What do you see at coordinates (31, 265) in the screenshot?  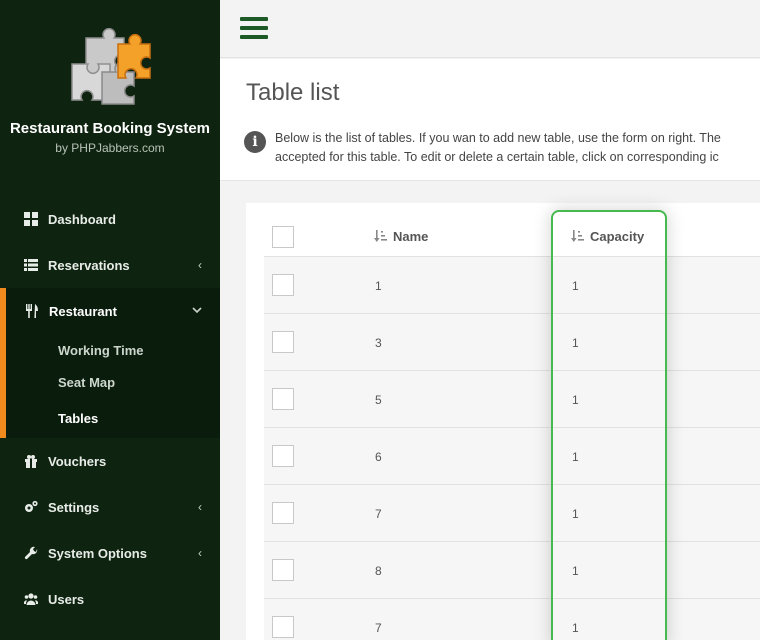 I see `list-icon` at bounding box center [31, 265].